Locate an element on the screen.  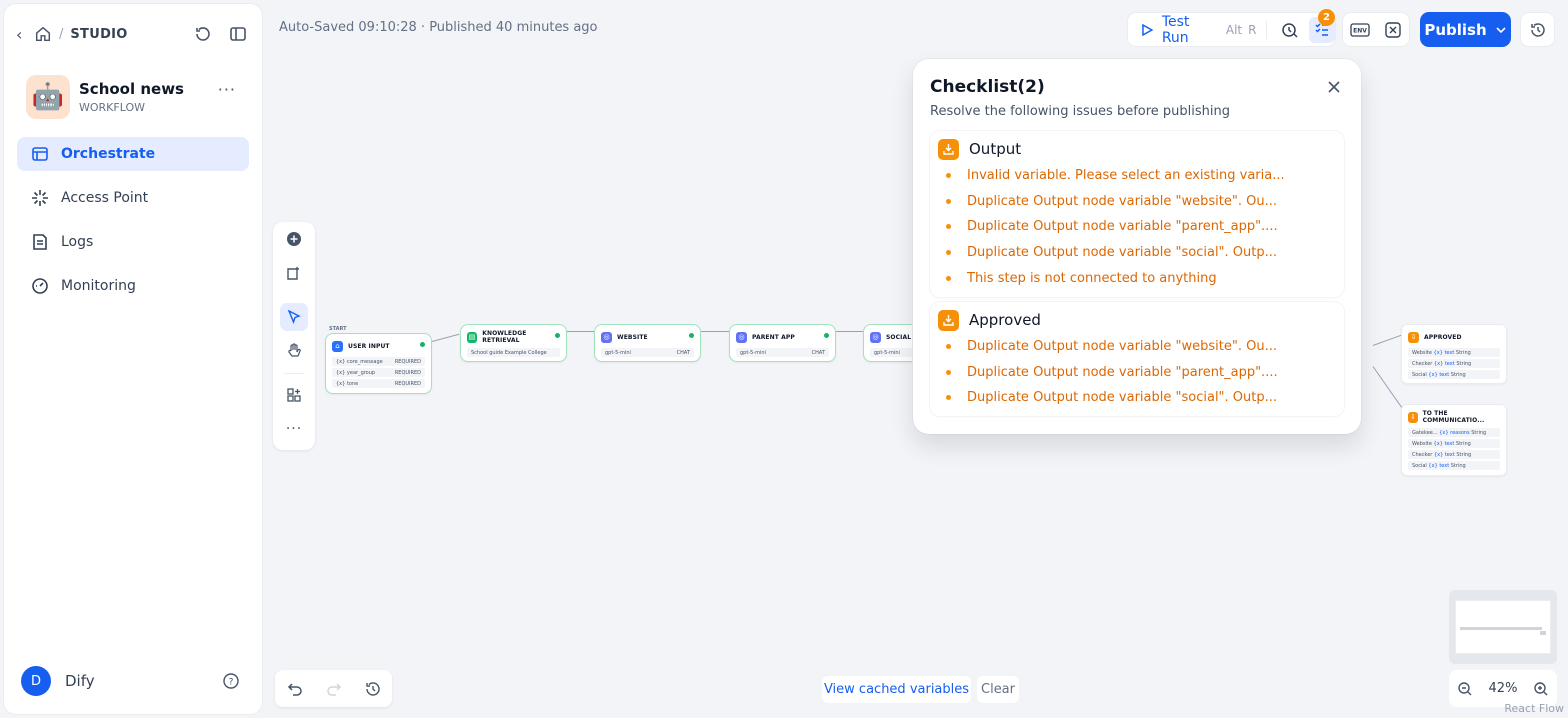
studio-label: STUDIO is located at coordinates (98, 34).